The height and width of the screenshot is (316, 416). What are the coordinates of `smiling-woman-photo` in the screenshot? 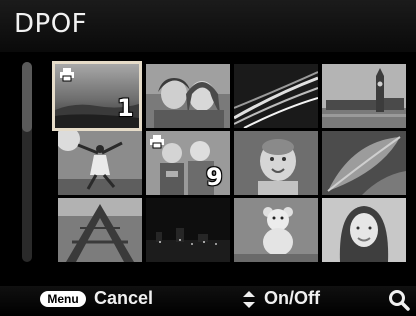 It's located at (364, 230).